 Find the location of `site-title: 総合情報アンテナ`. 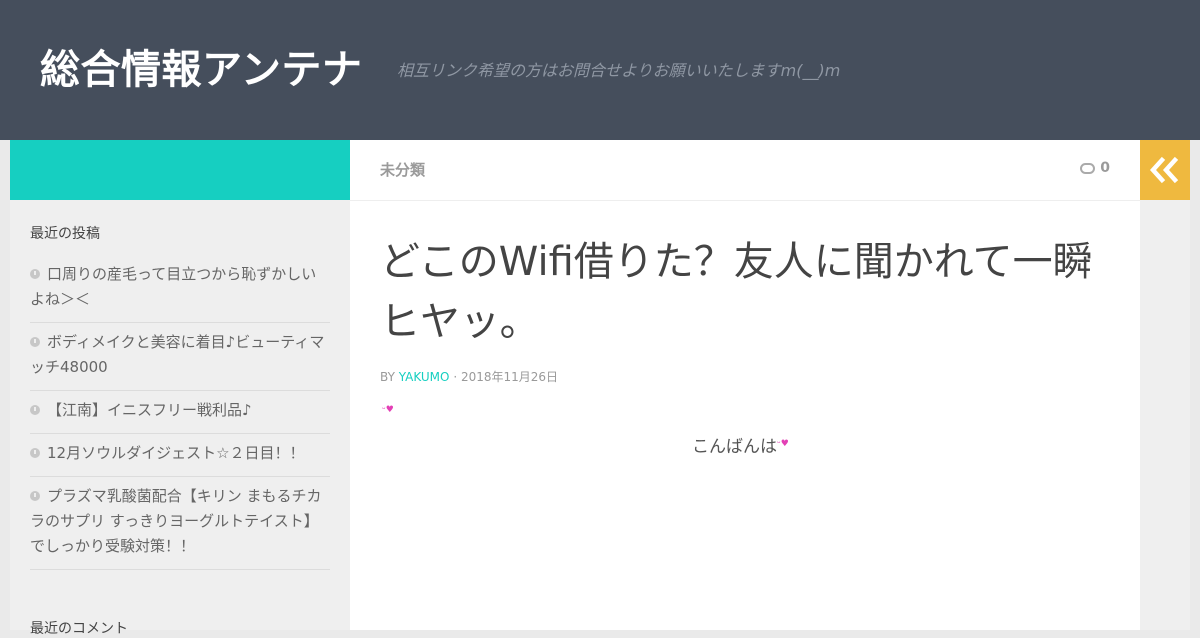

site-title: 総合情報アンテナ is located at coordinates (201, 70).